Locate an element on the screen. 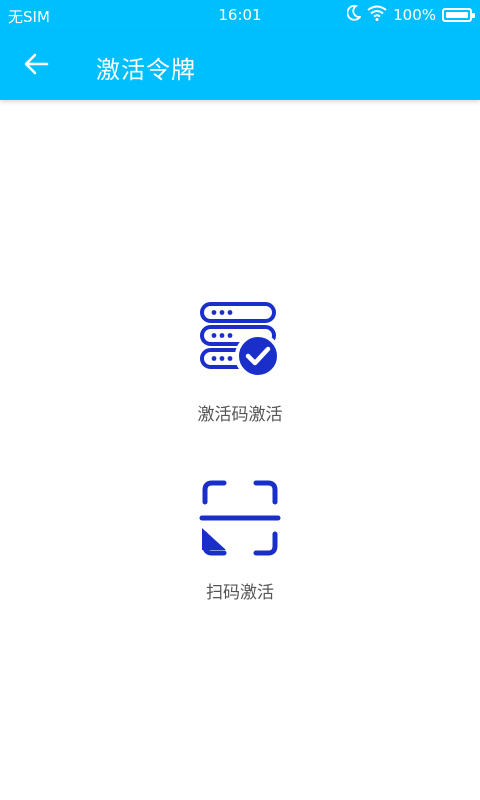  page-title: 激活令牌 is located at coordinates (146, 70).